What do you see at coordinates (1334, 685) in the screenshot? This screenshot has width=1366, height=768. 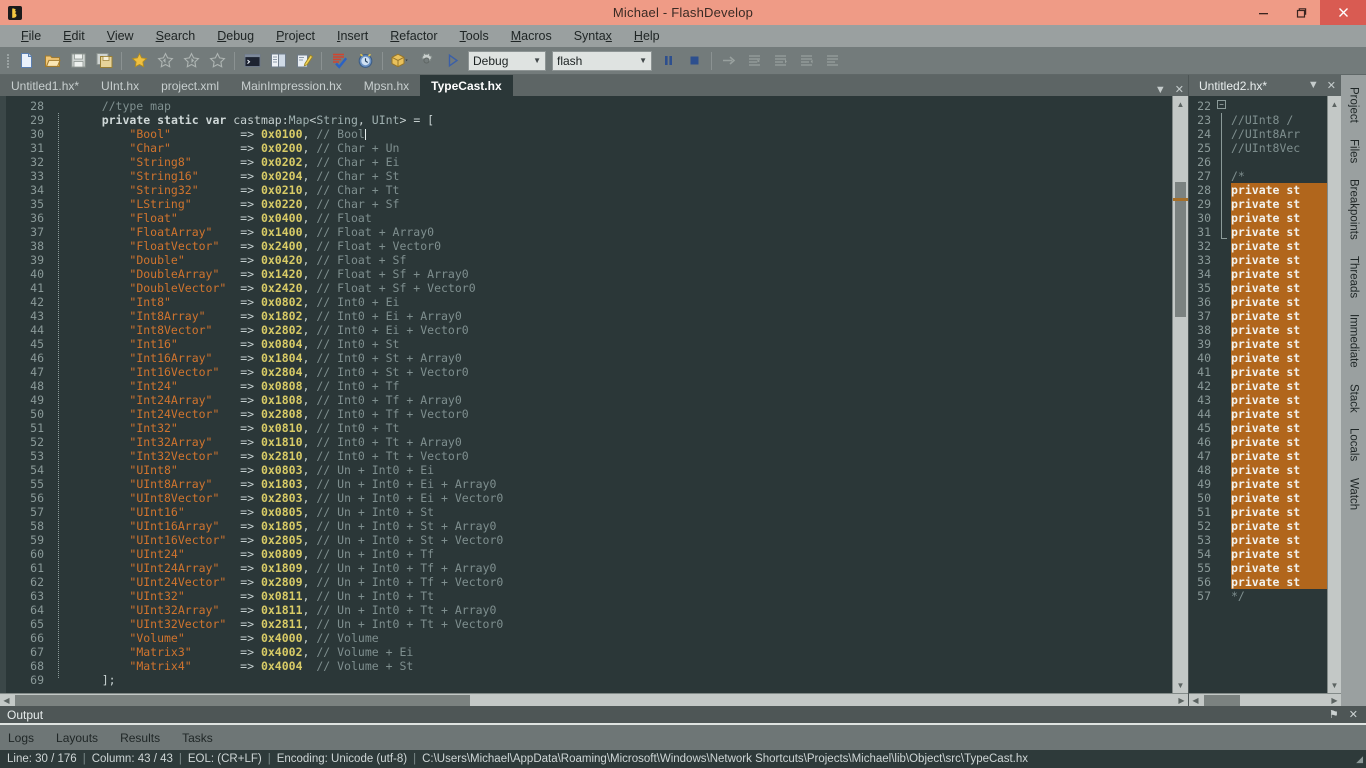 I see `secondary-scroll-down-icon: ▼` at bounding box center [1334, 685].